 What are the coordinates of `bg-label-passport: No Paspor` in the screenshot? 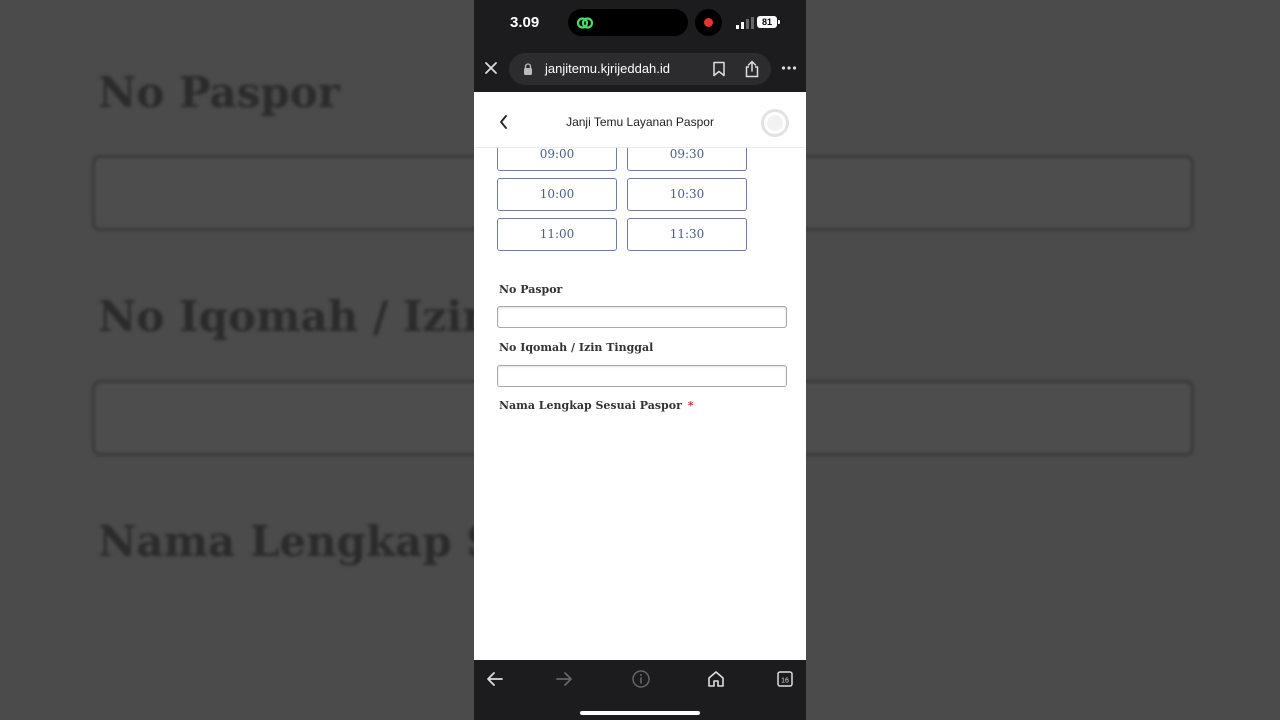 It's located at (219, 92).